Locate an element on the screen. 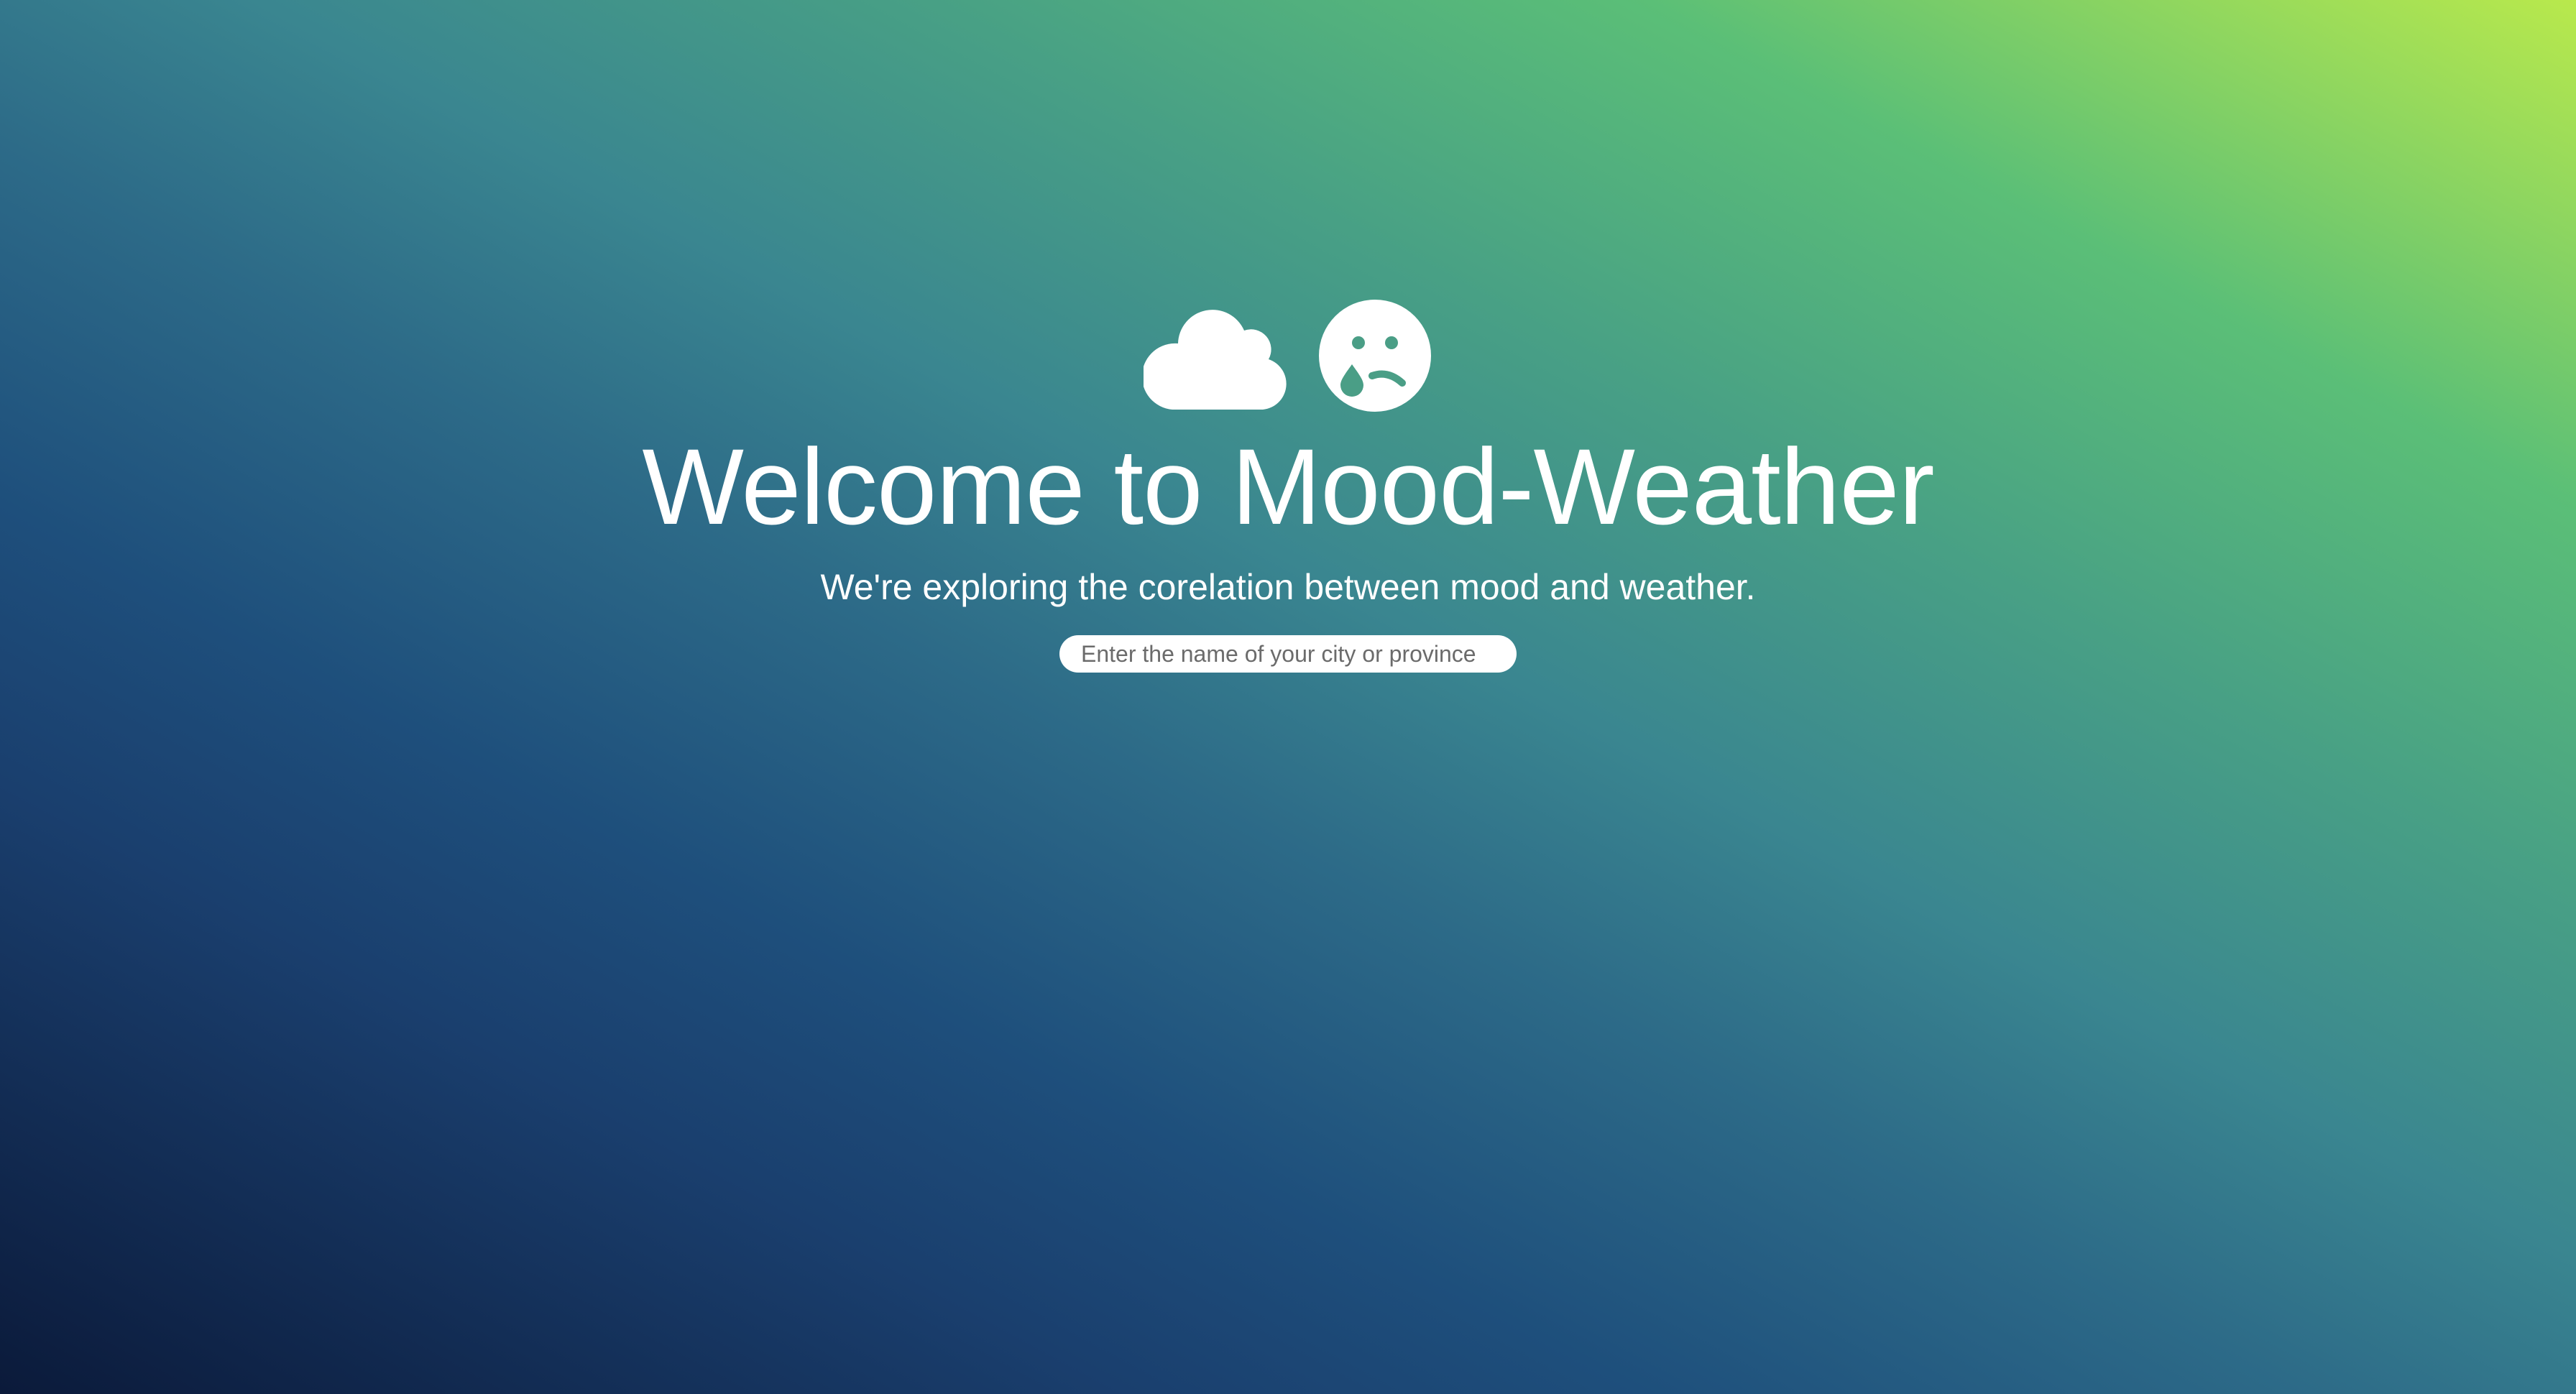 The height and width of the screenshot is (1394, 2576). page-title: Welcome to Mood-Weather is located at coordinates (1288, 486).